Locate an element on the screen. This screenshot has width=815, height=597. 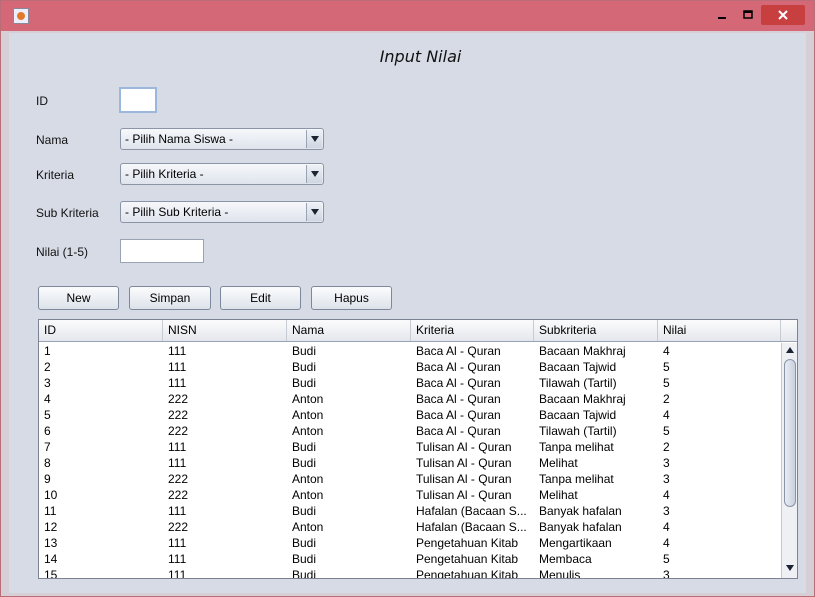
table-row: 1 111 Budi Baca Al - Quran Bacaan Makhraj 4 is located at coordinates (410, 351).